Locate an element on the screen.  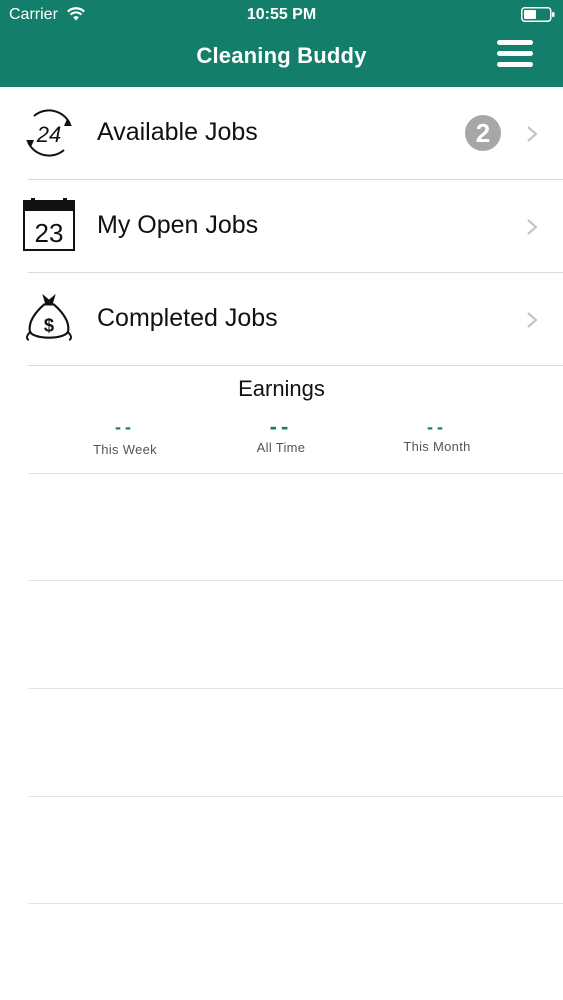
status-bar: Carrier 10:55 PM is located at coordinates (281, 15).